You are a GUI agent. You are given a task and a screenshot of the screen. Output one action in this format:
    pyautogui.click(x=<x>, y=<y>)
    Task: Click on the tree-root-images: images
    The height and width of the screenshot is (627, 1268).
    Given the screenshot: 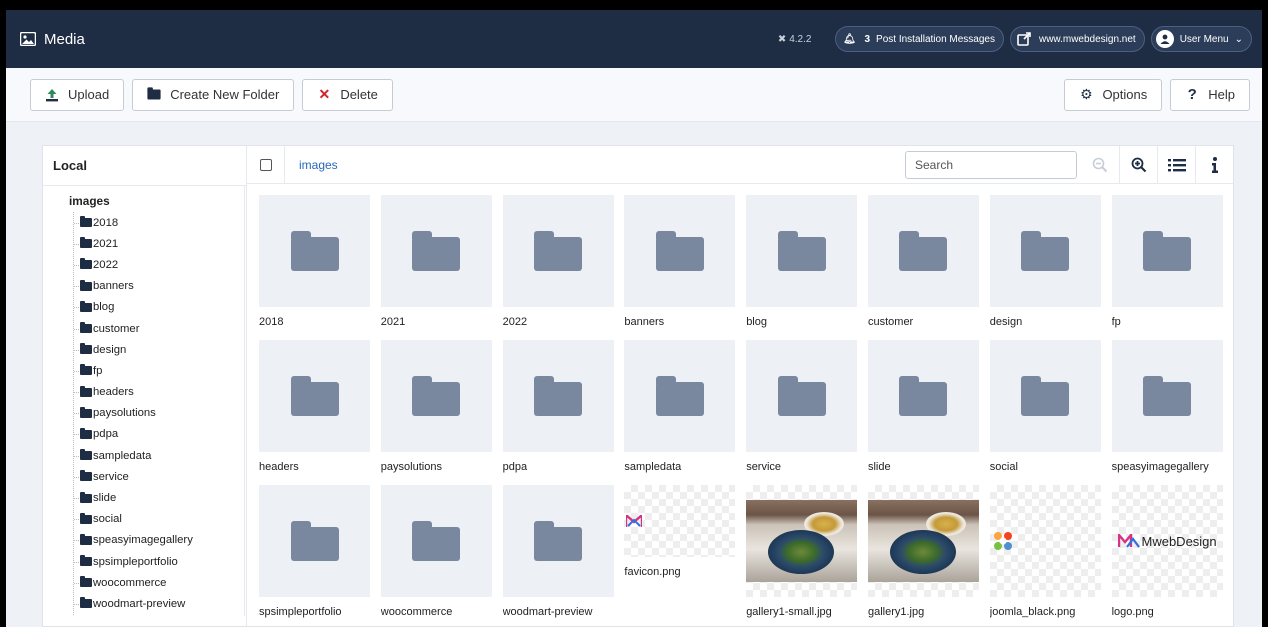 What is the action you would take?
    pyautogui.click(x=156, y=201)
    